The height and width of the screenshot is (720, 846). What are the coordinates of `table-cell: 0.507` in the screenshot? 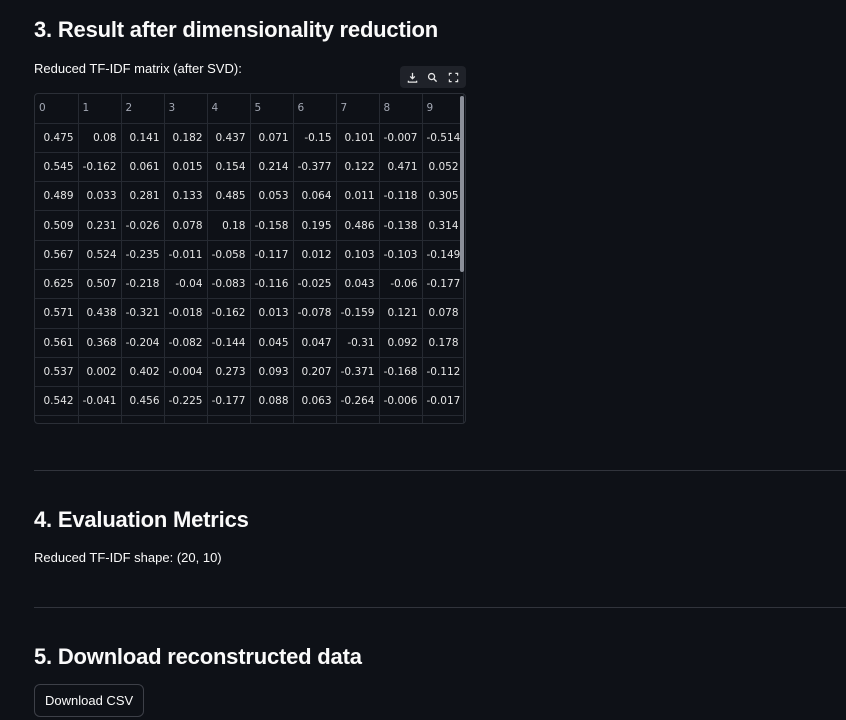 It's located at (100, 284).